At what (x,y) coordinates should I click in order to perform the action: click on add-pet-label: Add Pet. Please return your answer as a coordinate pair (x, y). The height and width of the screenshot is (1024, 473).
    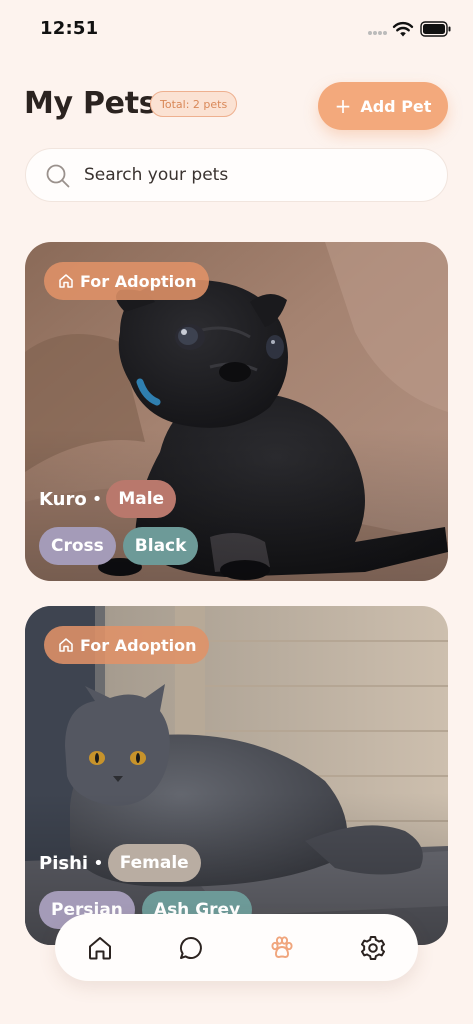
    Looking at the image, I should click on (396, 106).